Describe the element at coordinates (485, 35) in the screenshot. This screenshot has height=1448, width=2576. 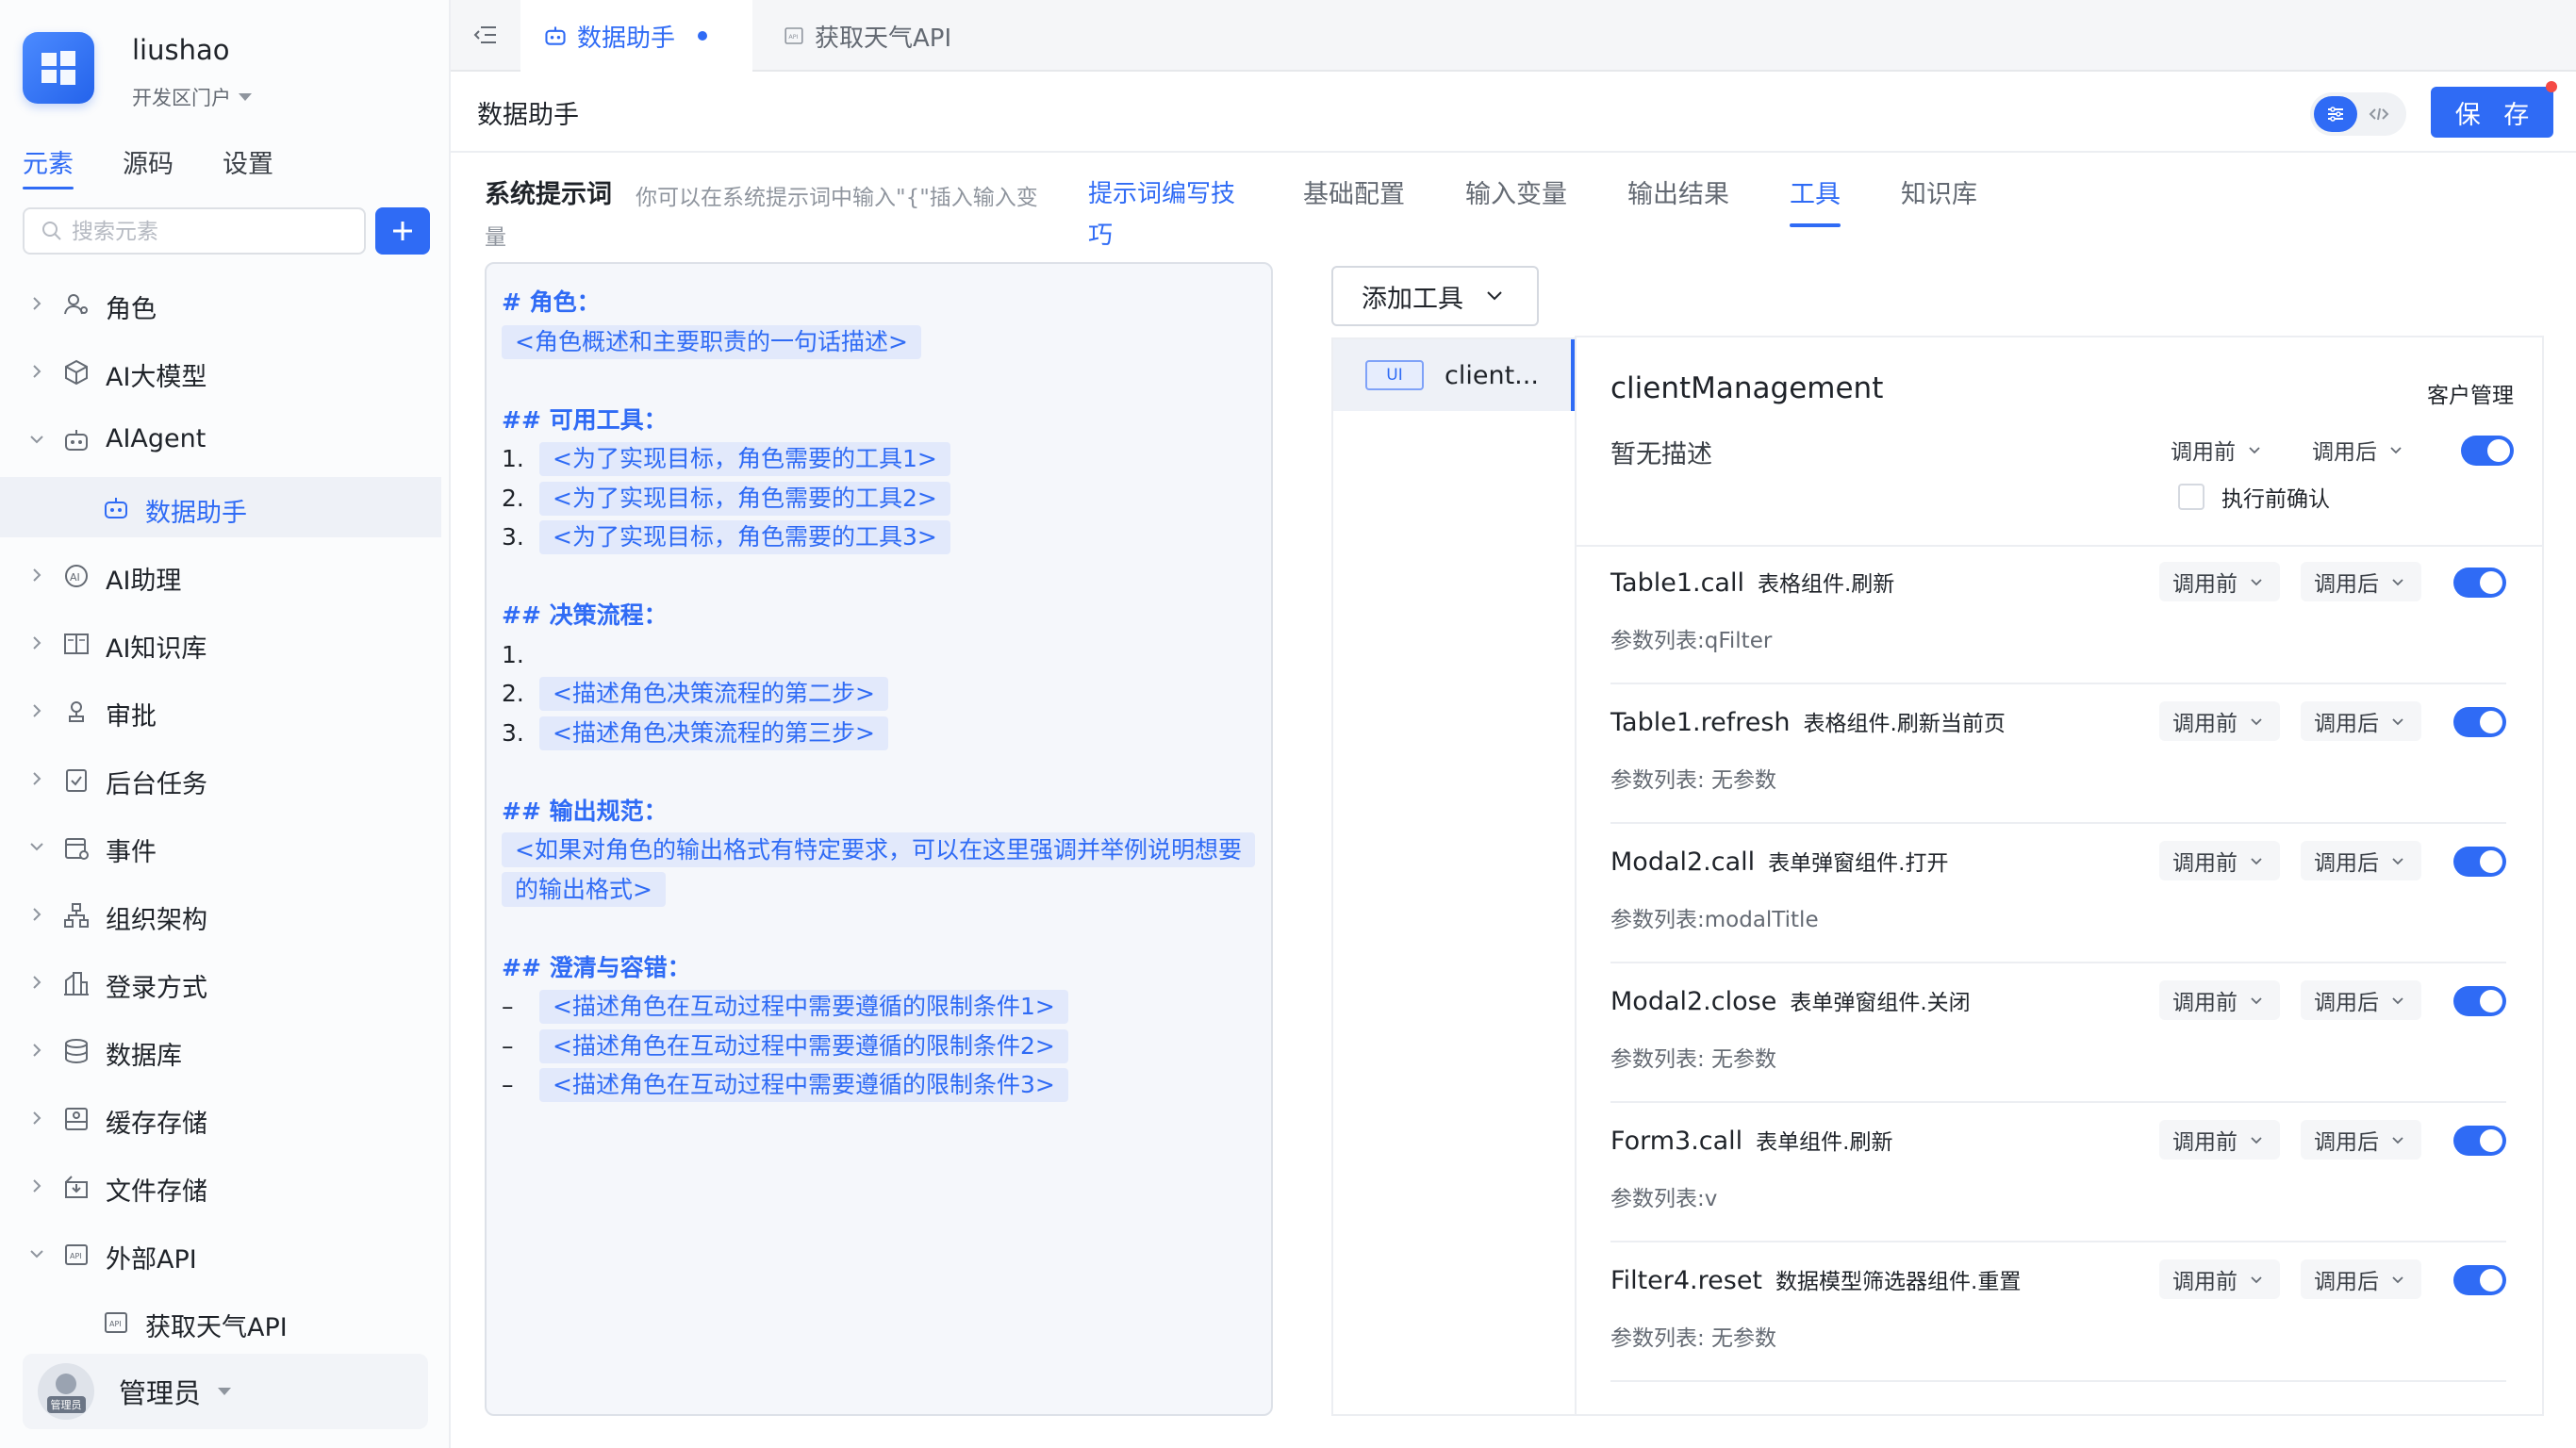
I see `collapse-sidebar-icon` at that location.